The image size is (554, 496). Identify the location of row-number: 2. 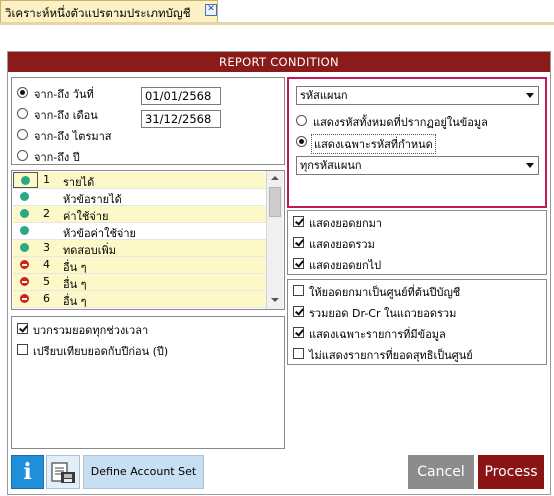
(46, 213).